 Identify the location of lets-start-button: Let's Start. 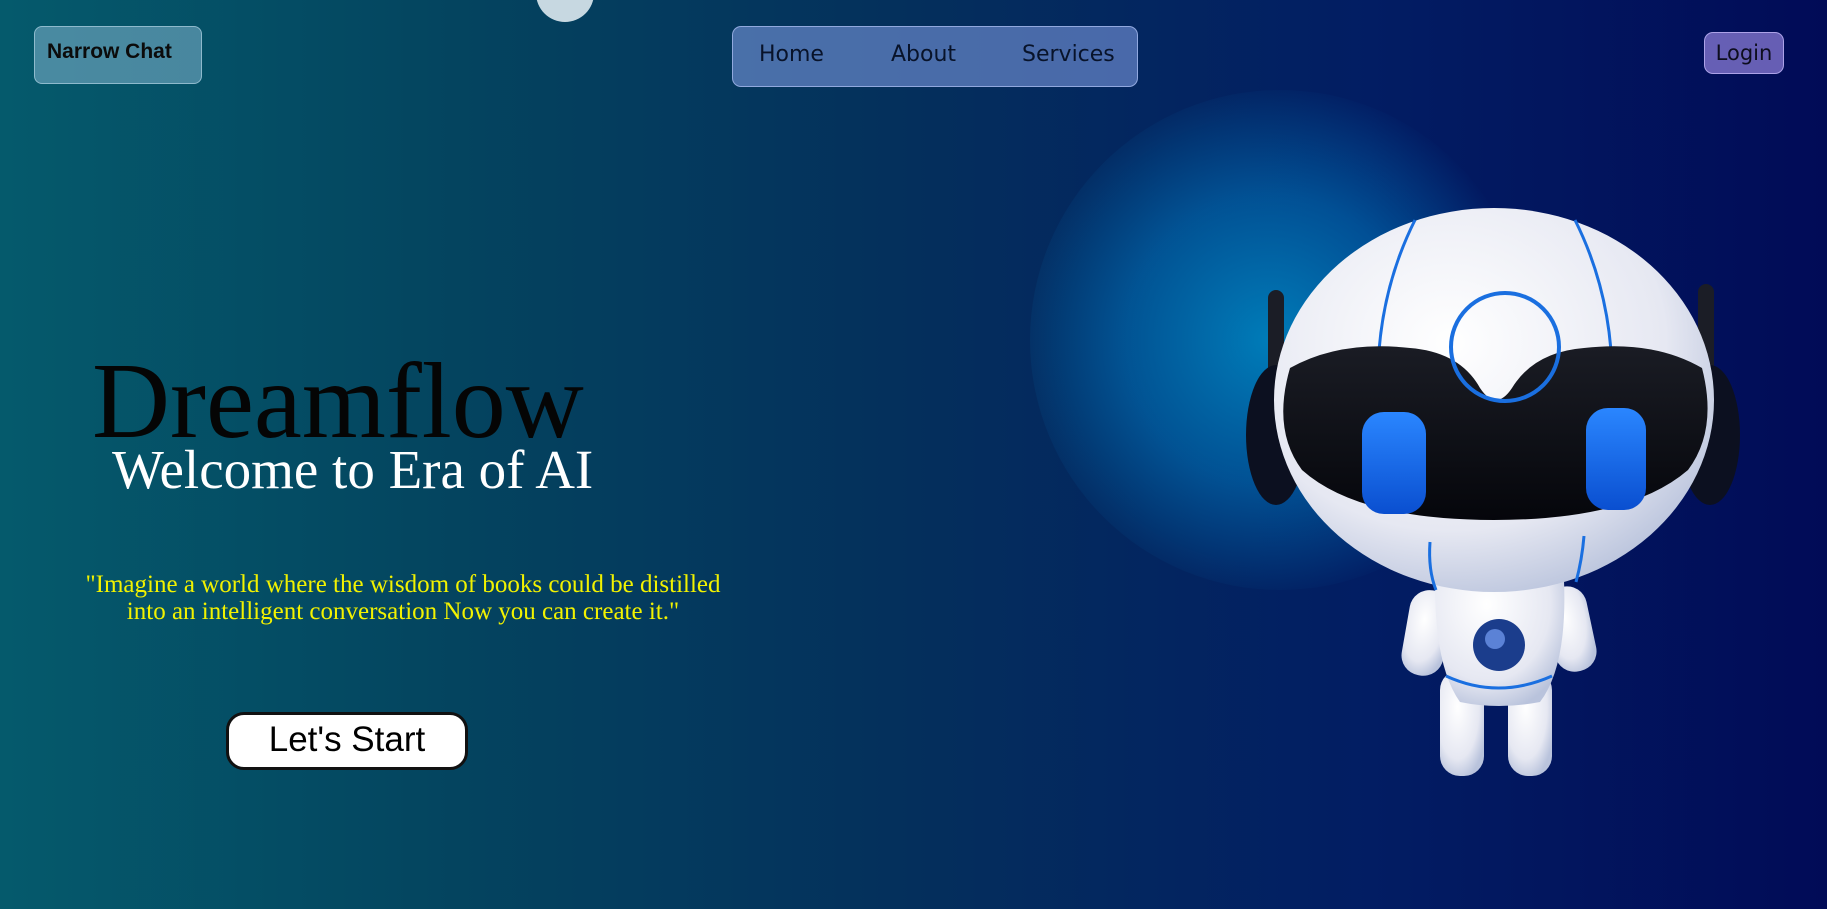
(347, 741).